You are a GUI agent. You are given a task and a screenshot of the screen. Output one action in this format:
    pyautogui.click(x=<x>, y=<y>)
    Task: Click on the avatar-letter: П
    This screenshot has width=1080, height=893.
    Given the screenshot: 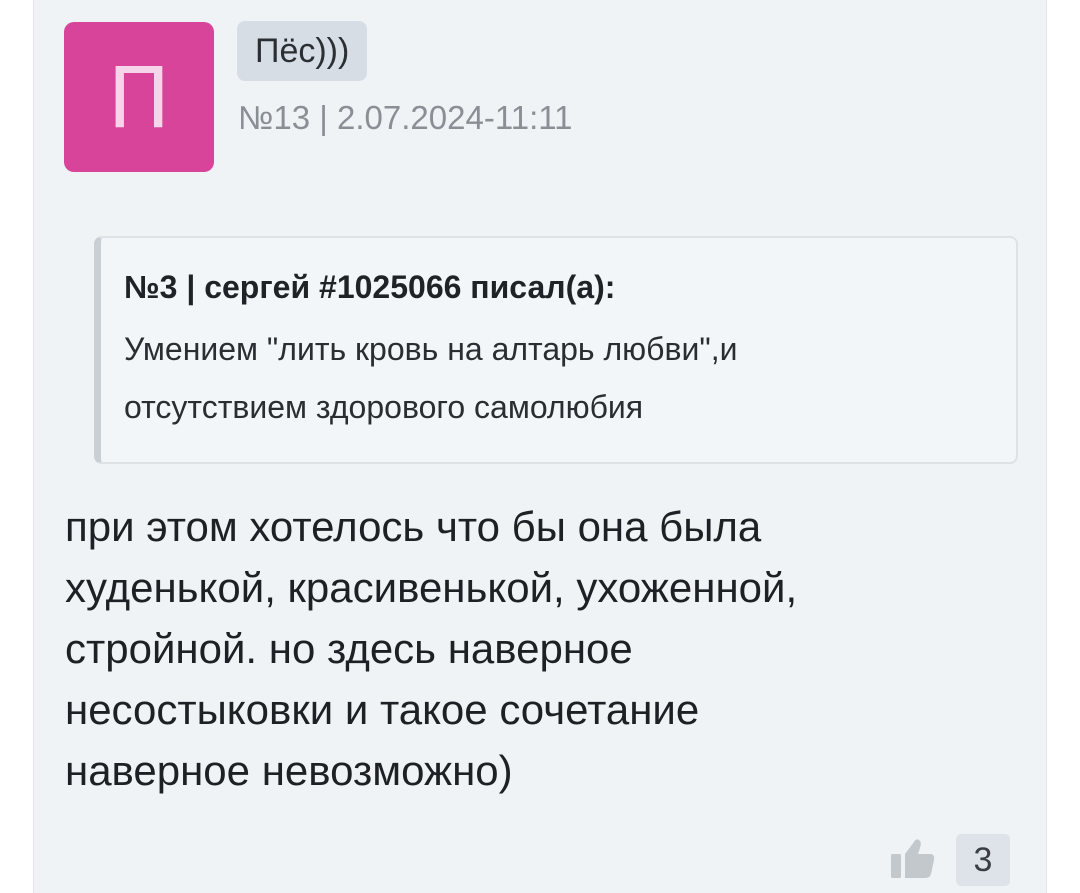 What is the action you would take?
    pyautogui.click(x=139, y=98)
    